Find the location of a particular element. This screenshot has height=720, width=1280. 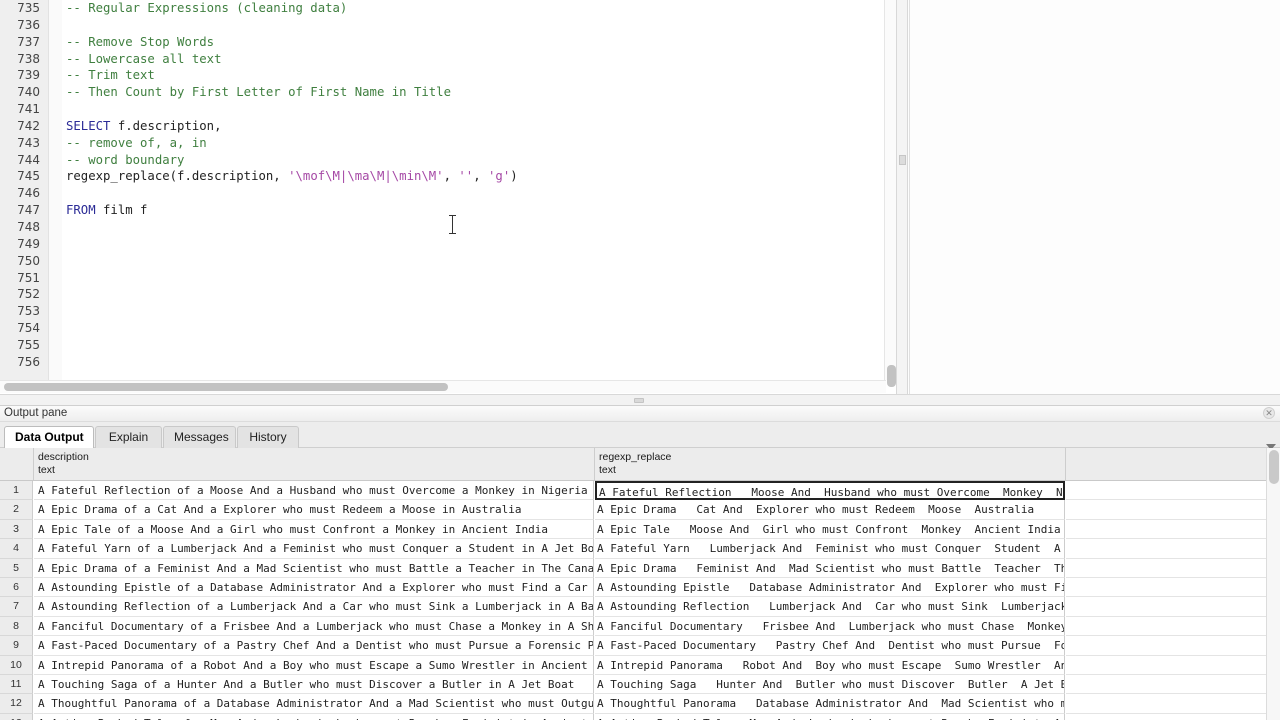

row-number: 10 is located at coordinates (16, 665).